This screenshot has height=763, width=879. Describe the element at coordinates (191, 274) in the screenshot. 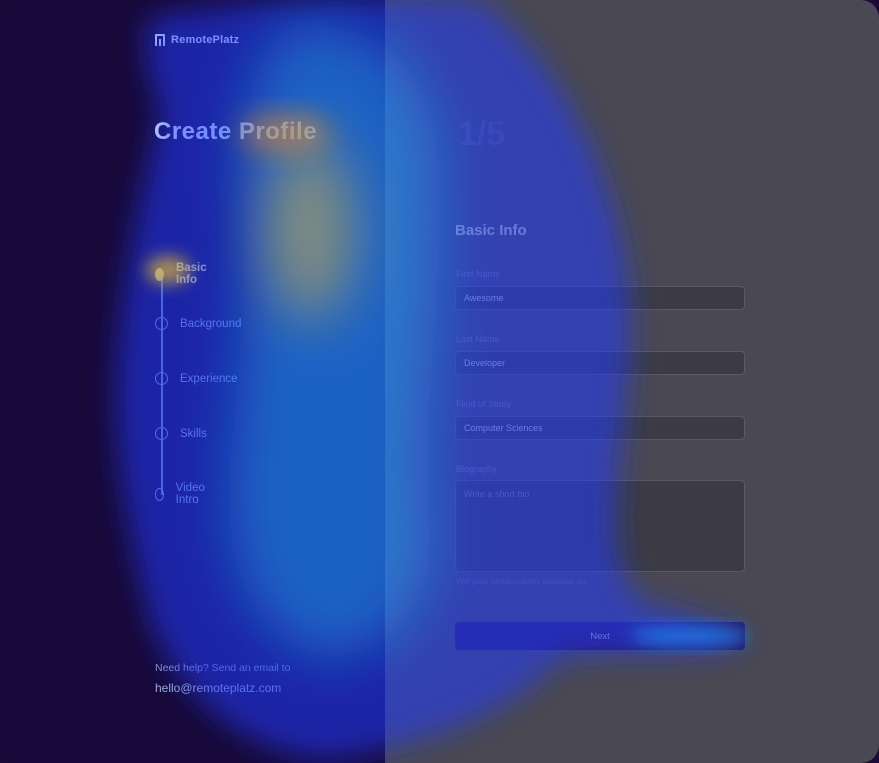

I see `step-label: Basic Info` at that location.